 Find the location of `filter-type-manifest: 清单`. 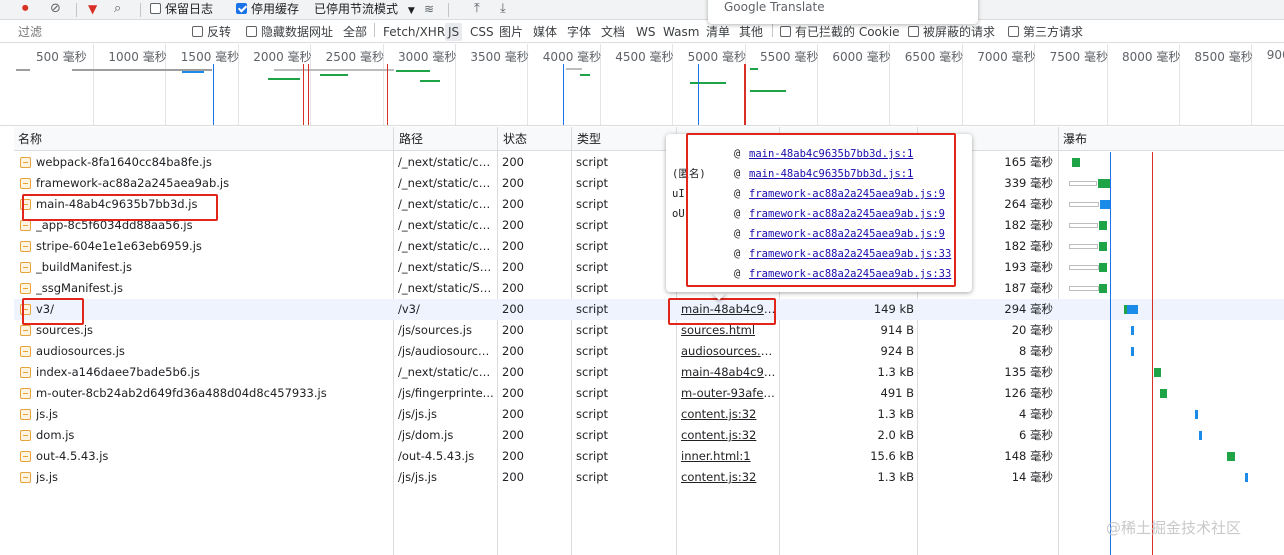

filter-type-manifest: 清单 is located at coordinates (718, 32).